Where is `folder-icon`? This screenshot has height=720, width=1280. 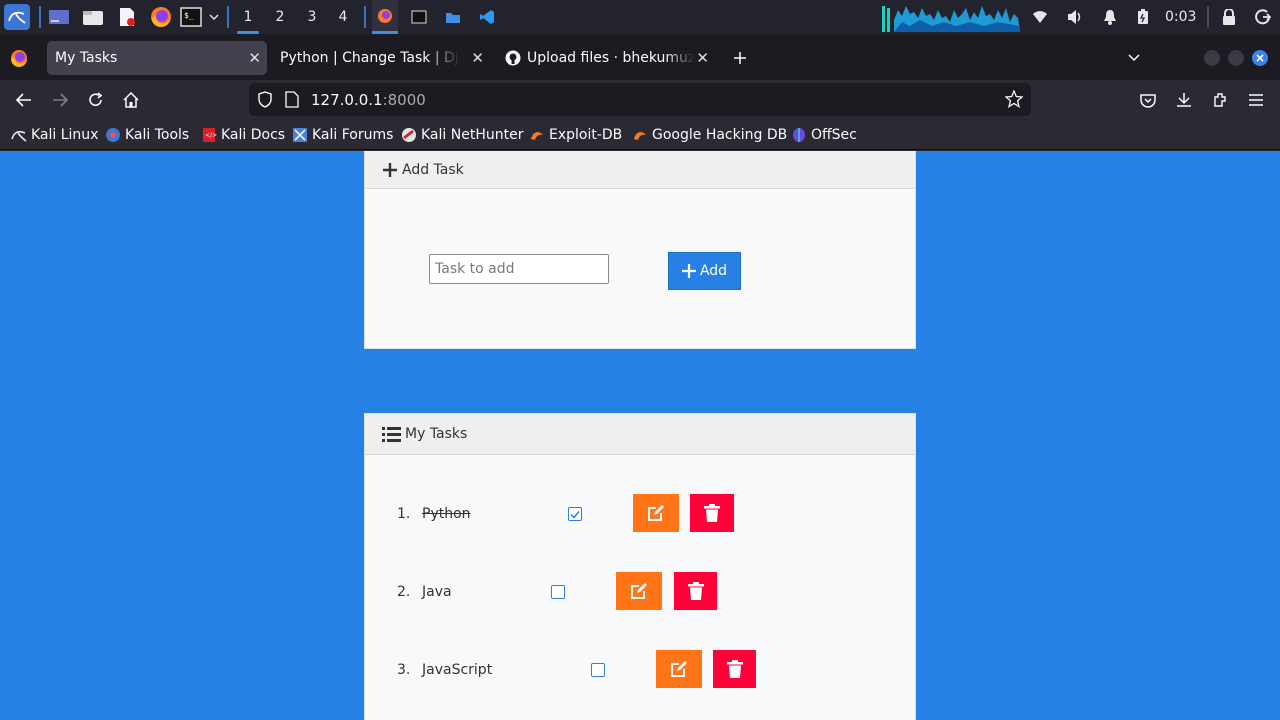 folder-icon is located at coordinates (453, 18).